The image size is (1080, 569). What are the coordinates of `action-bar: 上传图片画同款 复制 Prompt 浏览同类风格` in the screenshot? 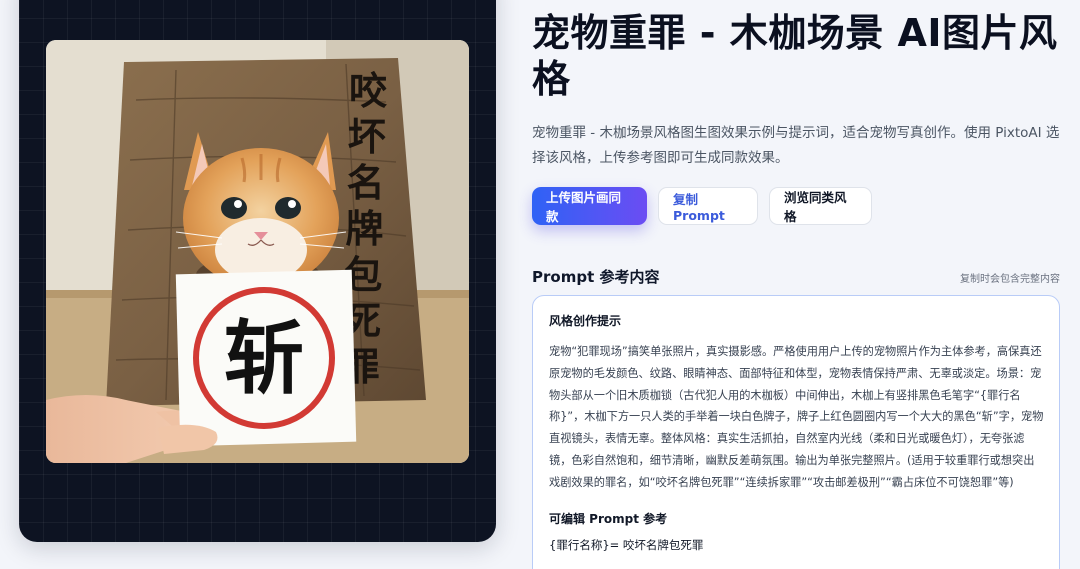 It's located at (702, 206).